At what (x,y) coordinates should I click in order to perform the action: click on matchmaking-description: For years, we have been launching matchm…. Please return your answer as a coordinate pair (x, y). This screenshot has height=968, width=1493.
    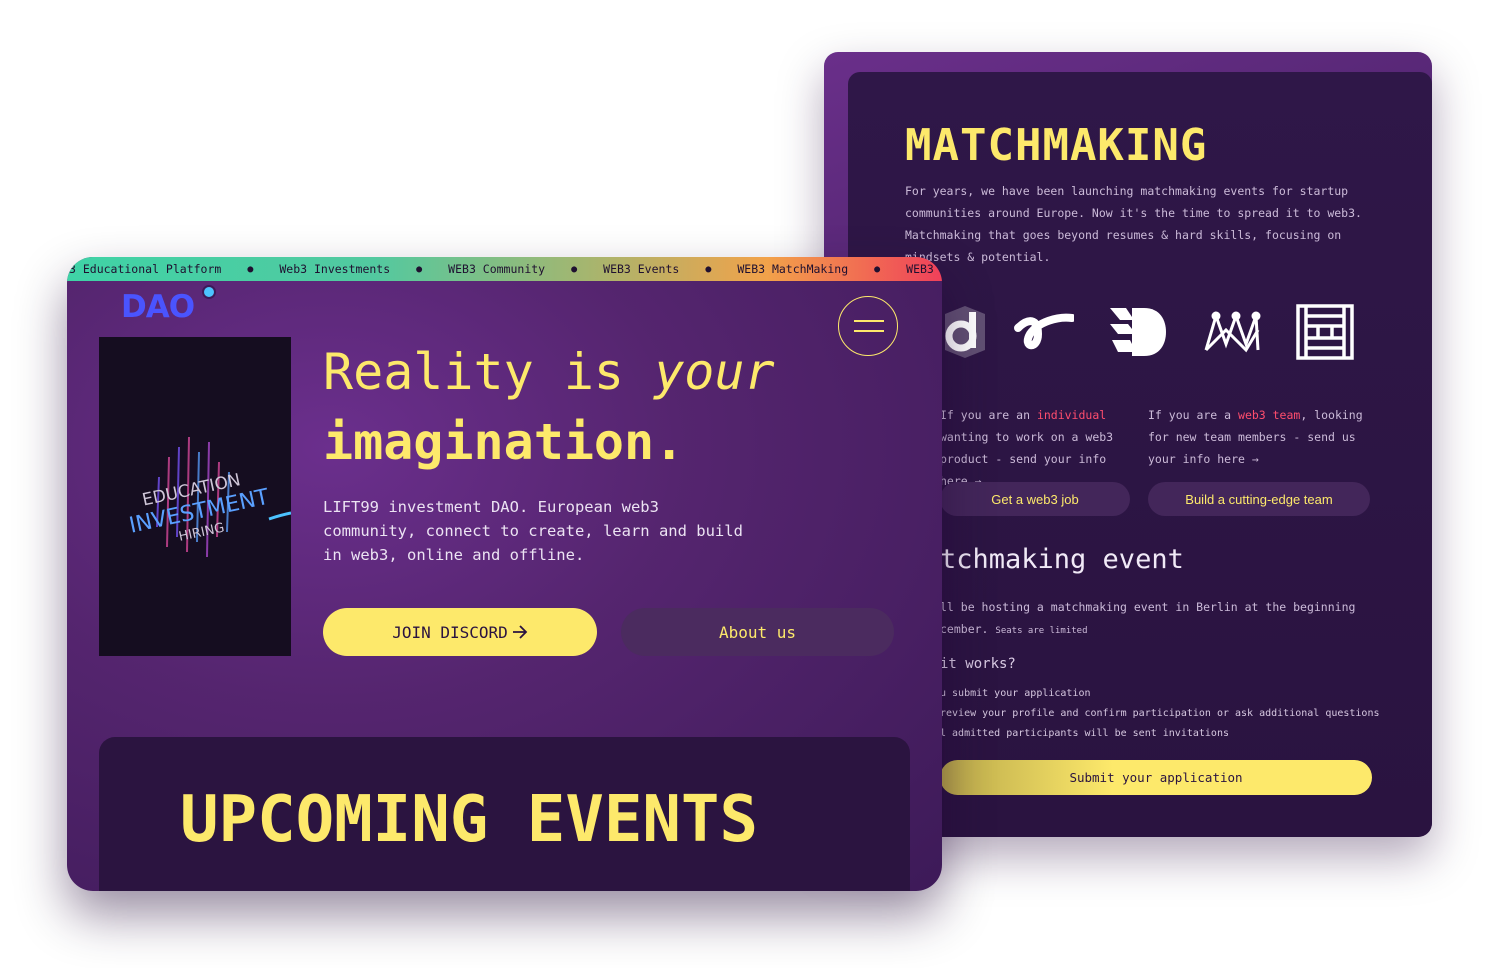
    Looking at the image, I should click on (1133, 224).